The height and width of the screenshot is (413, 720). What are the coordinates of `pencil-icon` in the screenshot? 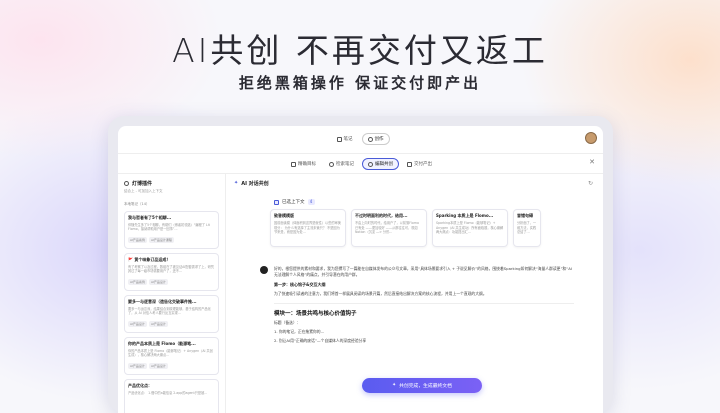 It's located at (293, 164).